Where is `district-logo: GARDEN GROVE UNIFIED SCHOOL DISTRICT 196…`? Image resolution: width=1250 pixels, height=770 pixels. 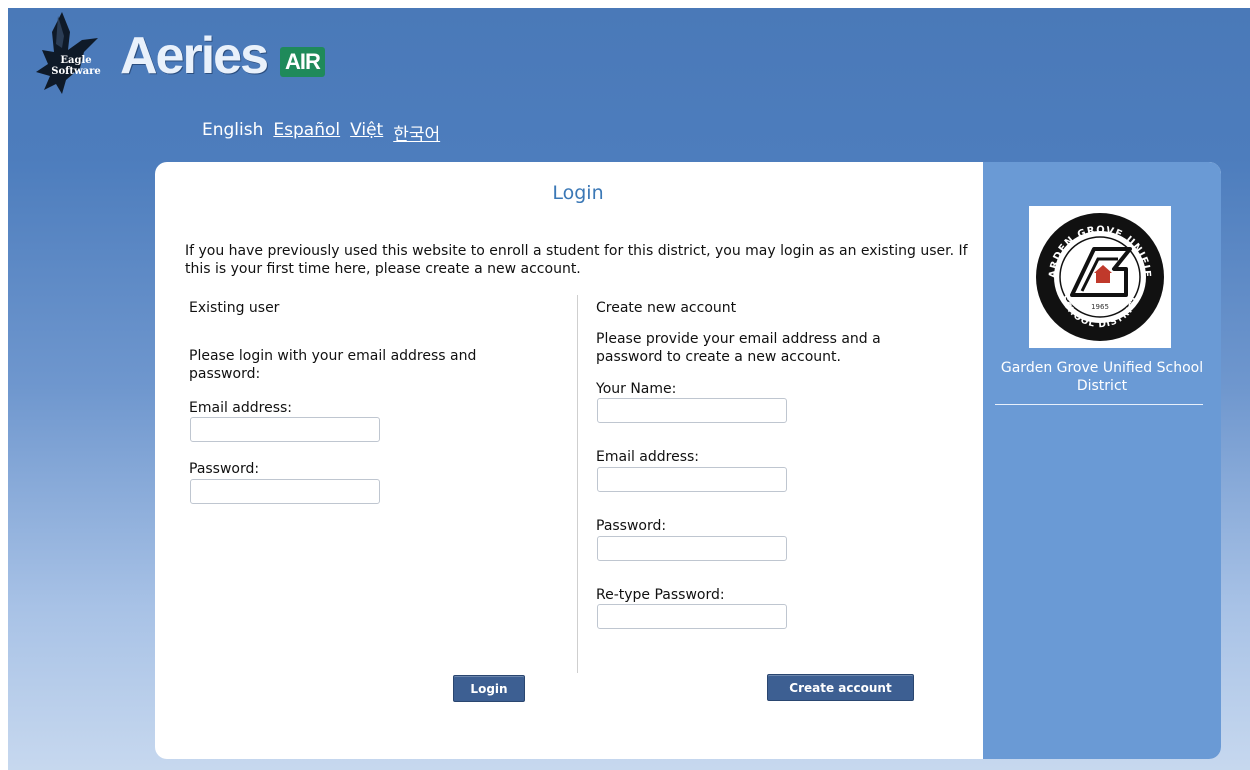
district-logo: GARDEN GROVE UNIFIED SCHOOL DISTRICT 196… is located at coordinates (1100, 277).